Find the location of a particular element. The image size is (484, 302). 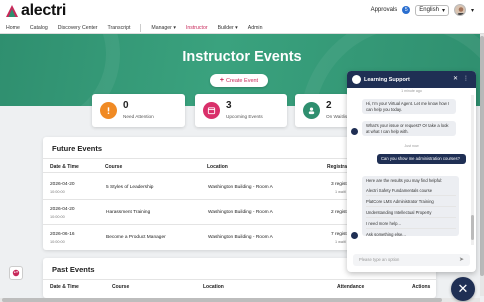

stat-label: Upcoming Events is located at coordinates (244, 116).